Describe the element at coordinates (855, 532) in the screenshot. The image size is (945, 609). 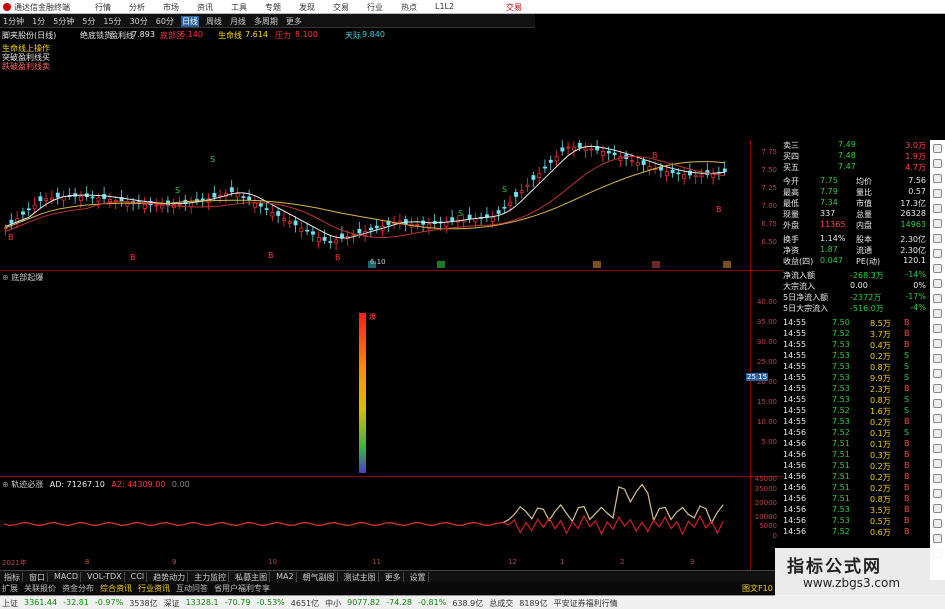
I see `tick-row: 14:56 7.52 0.6万 B` at that location.